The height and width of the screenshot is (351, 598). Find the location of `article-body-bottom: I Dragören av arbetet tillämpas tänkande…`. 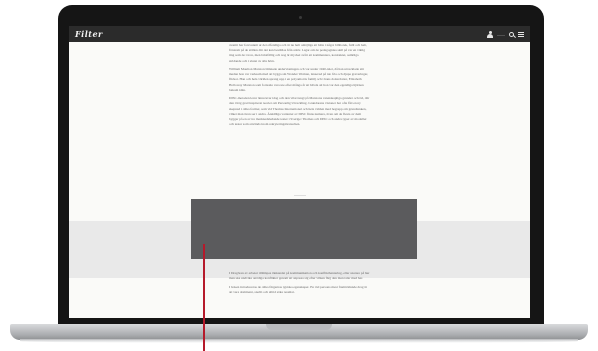

article-body-bottom: I Dragören av arbetet tillämpas tänkande… is located at coordinates (300, 284).